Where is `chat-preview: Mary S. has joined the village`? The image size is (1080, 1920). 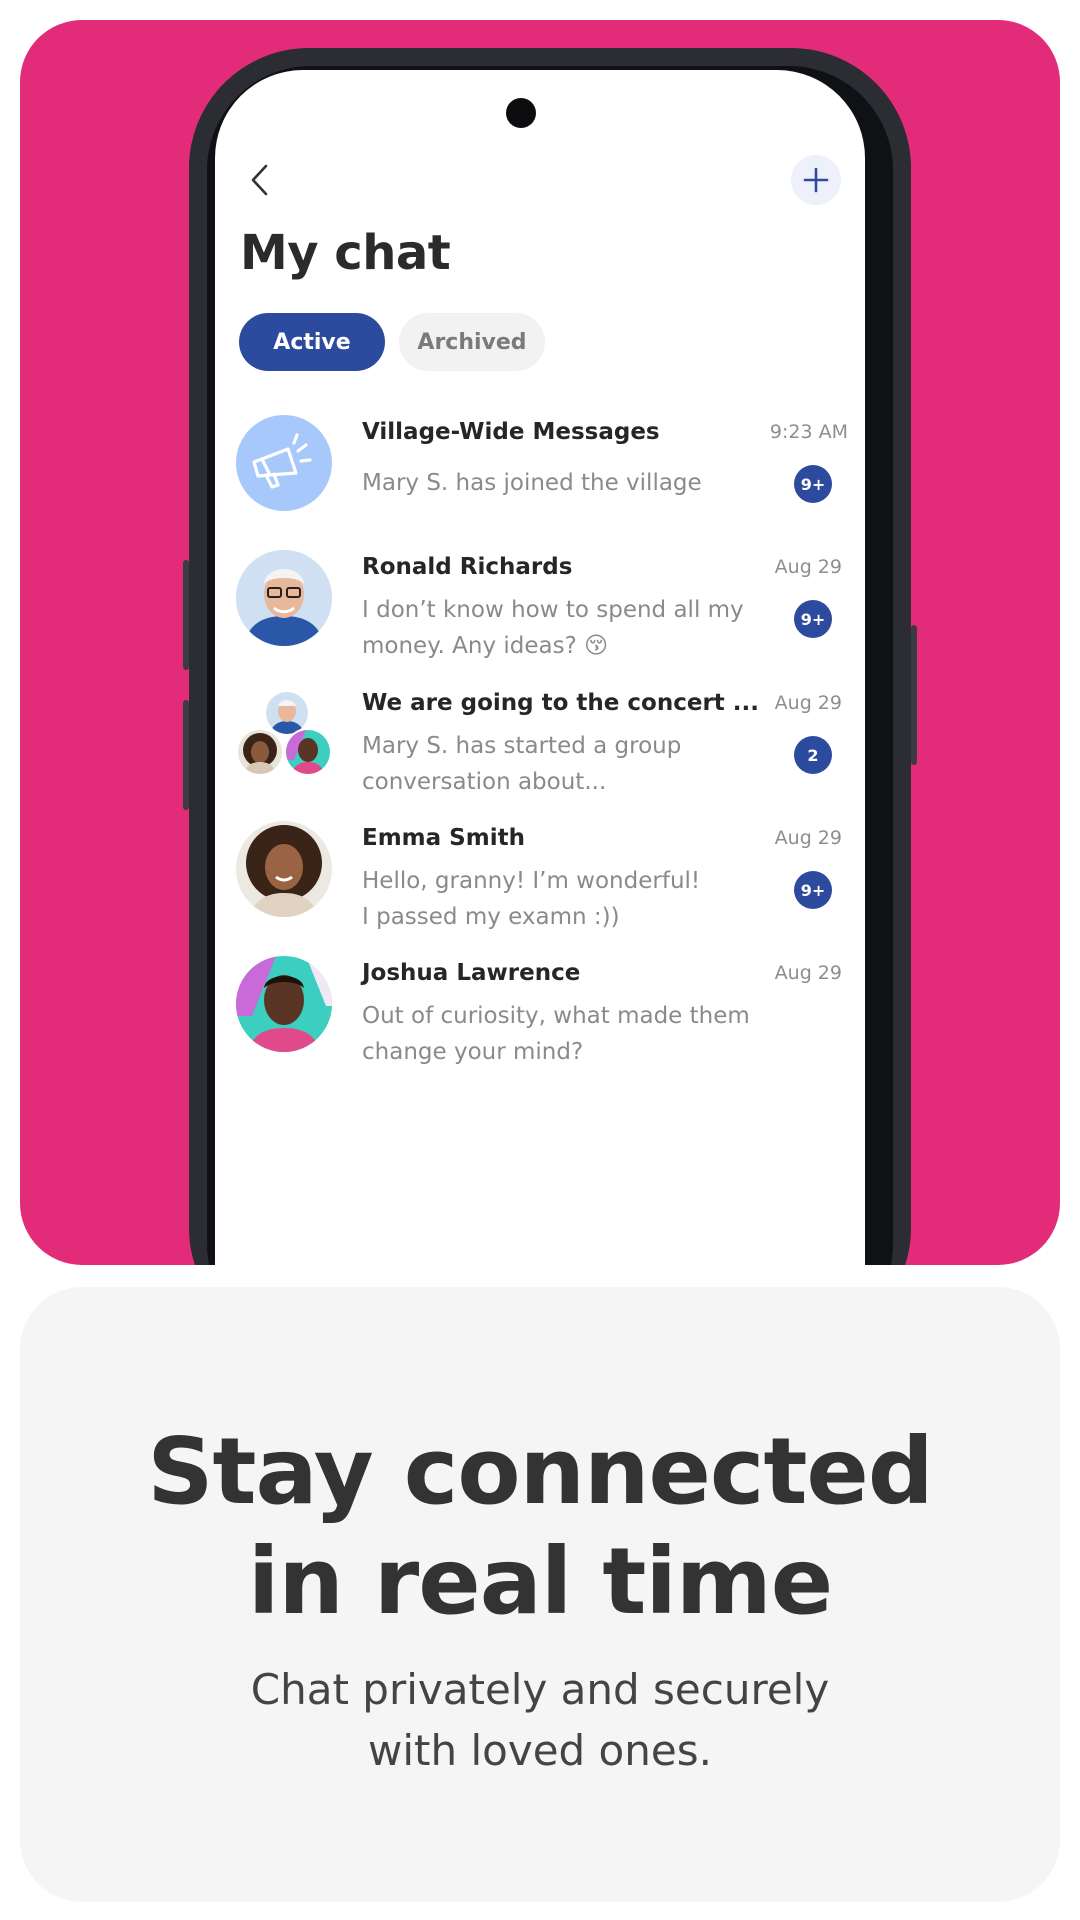
chat-preview: Mary S. has joined the village is located at coordinates (532, 483).